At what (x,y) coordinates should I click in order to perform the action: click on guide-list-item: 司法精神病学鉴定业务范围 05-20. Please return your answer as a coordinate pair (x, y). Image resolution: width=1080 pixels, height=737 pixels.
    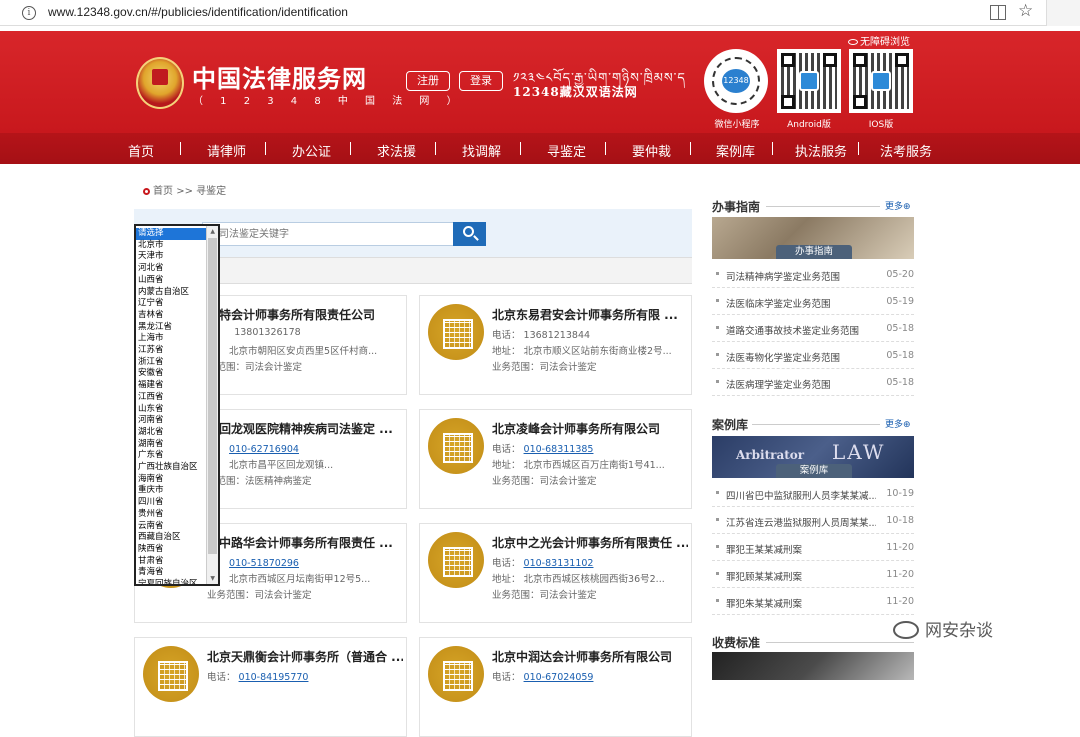
    Looking at the image, I should click on (813, 274).